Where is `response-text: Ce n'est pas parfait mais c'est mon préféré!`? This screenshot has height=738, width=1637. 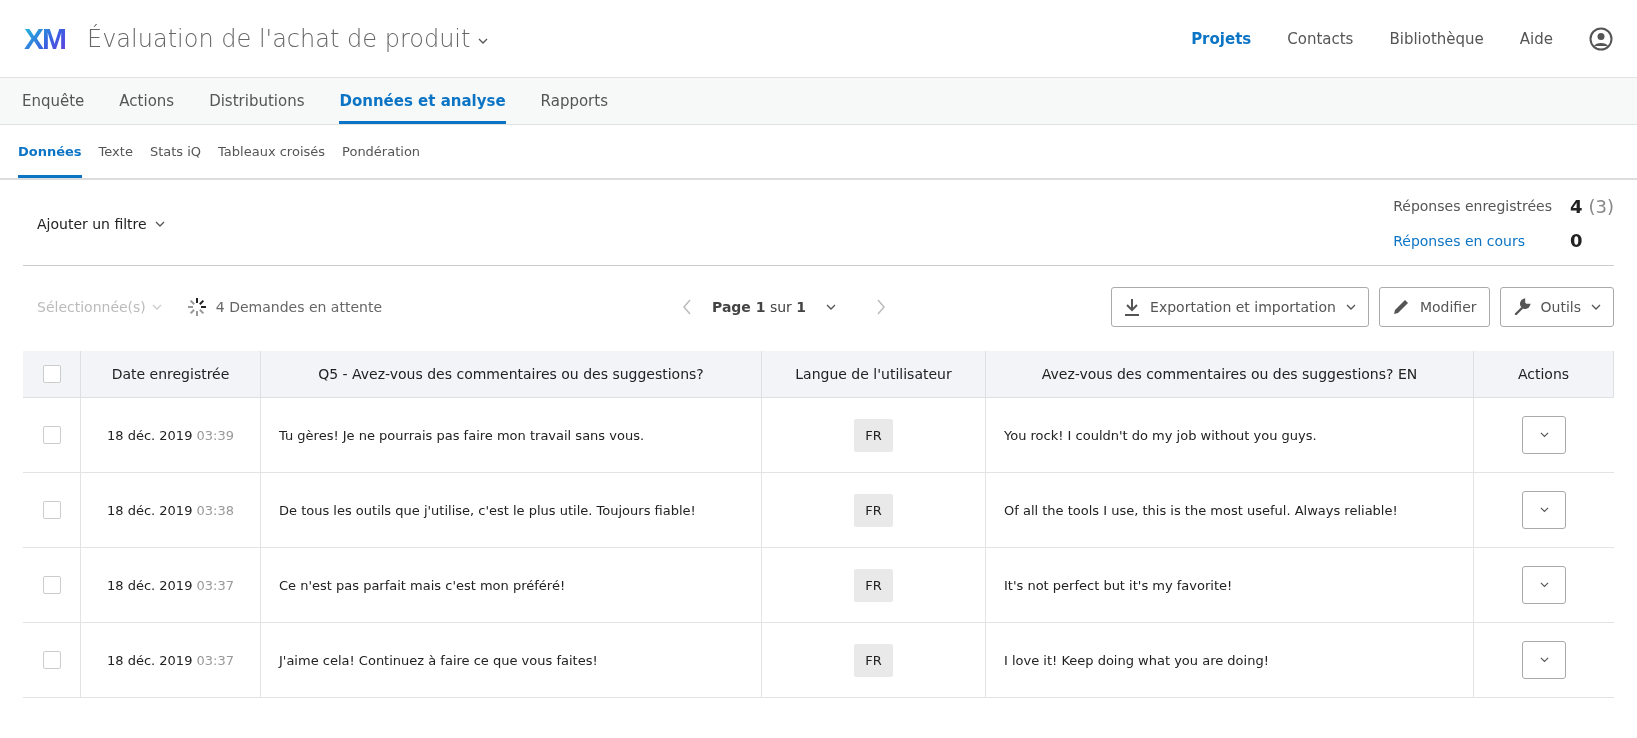 response-text: Ce n'est pas parfait mais c'est mon préféré! is located at coordinates (422, 585).